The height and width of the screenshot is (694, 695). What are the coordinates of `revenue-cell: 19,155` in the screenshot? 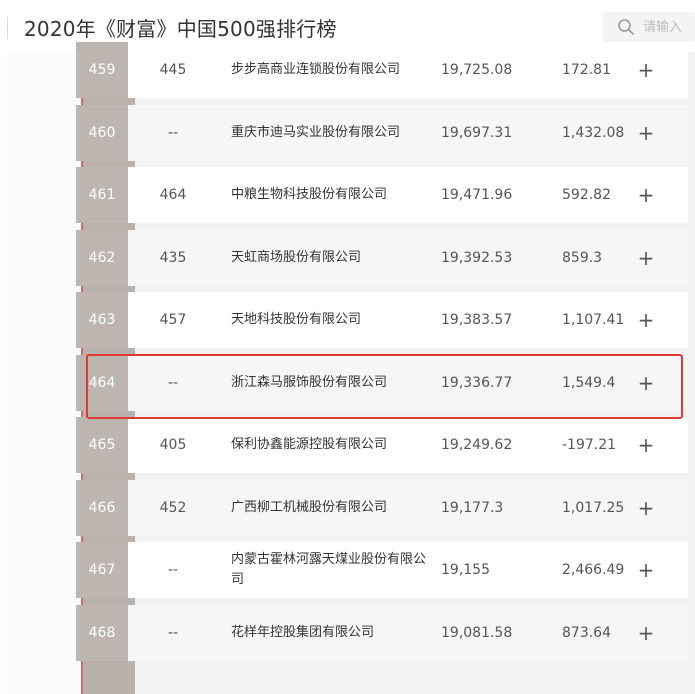 It's located at (465, 570).